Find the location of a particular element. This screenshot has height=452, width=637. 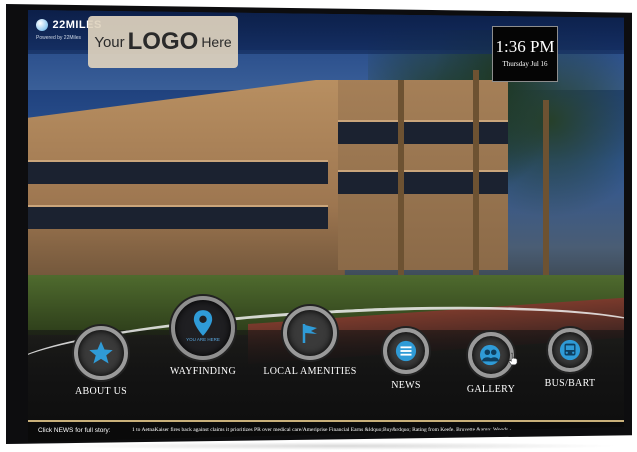

client-logo-placeholder: Your LOGO Here is located at coordinates (163, 42).